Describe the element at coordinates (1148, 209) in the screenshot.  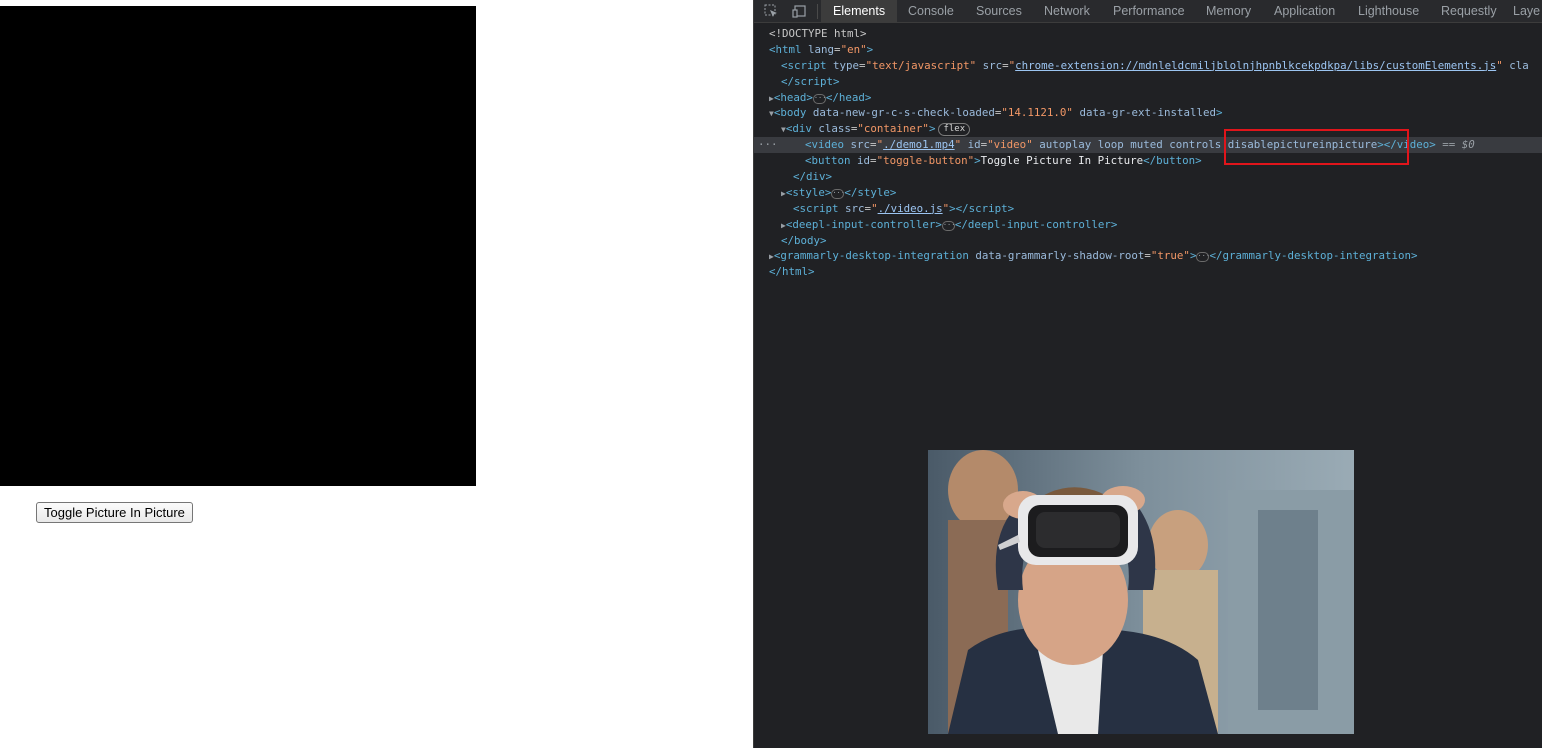
I see `tree-node-video-js: <script src="./video.js"></script>` at that location.